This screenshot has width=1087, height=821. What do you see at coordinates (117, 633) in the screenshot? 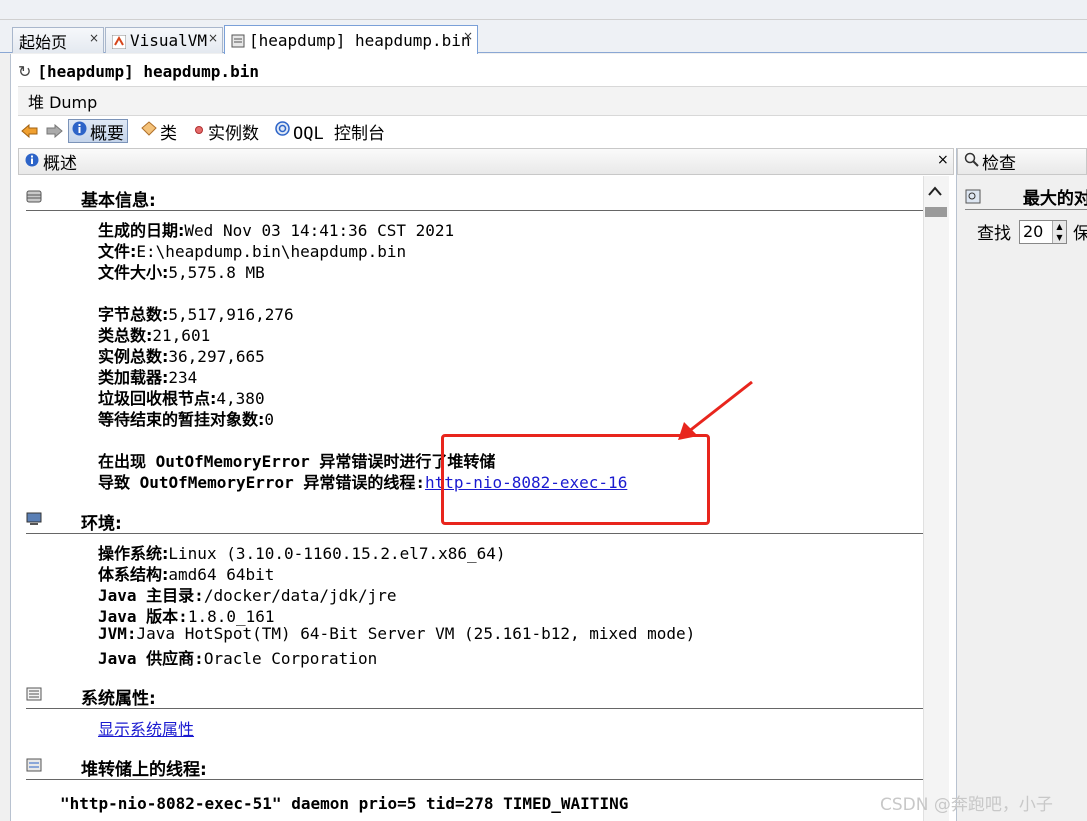
I see `jvm-label: JVM:` at bounding box center [117, 633].